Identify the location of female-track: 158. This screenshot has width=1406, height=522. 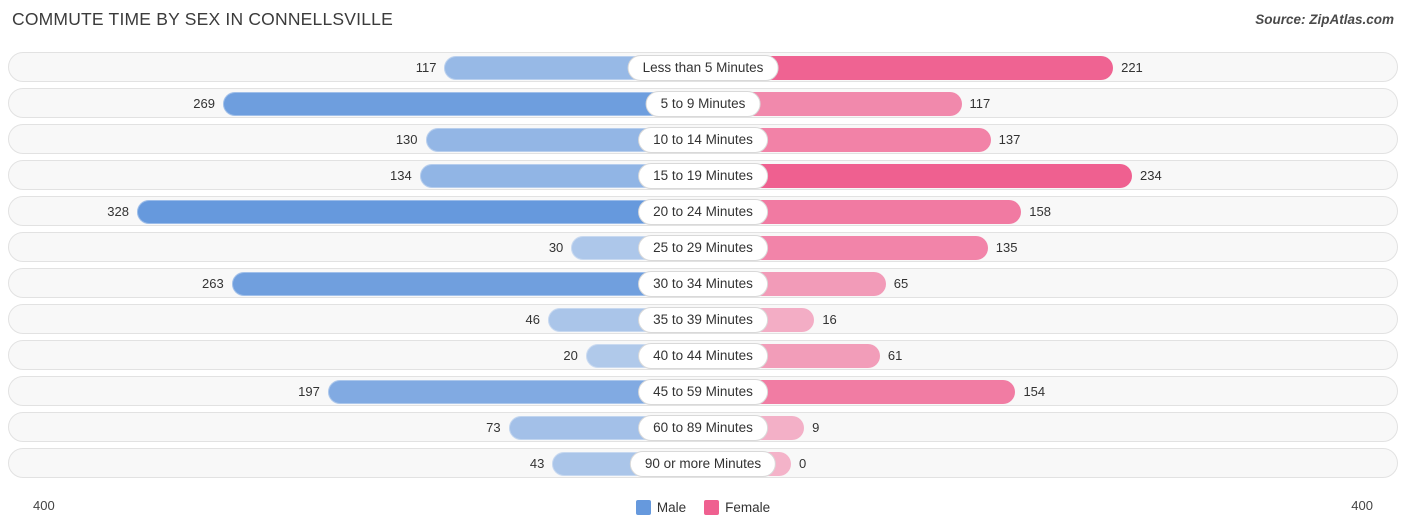
(1050, 211).